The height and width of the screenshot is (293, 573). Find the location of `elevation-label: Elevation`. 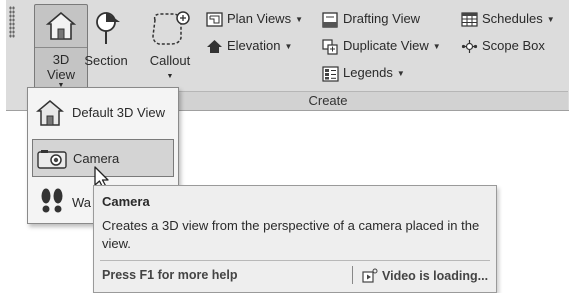

elevation-label: Elevation is located at coordinates (254, 45).